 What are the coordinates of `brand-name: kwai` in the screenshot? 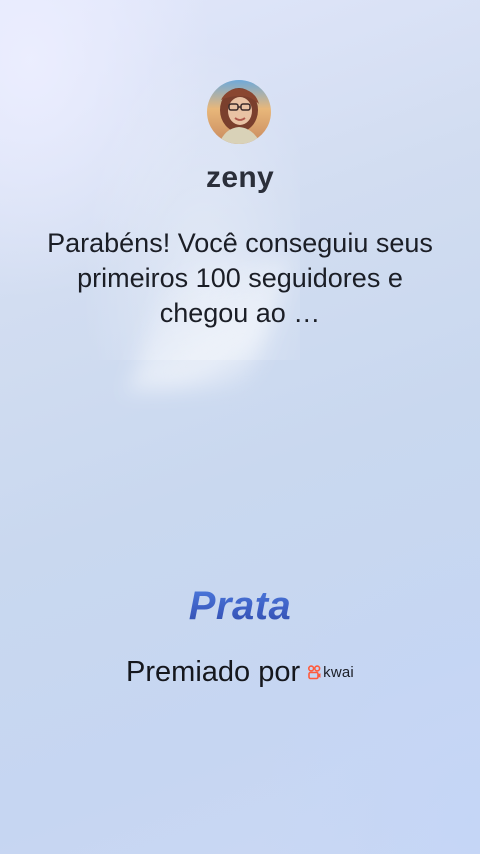 It's located at (338, 672).